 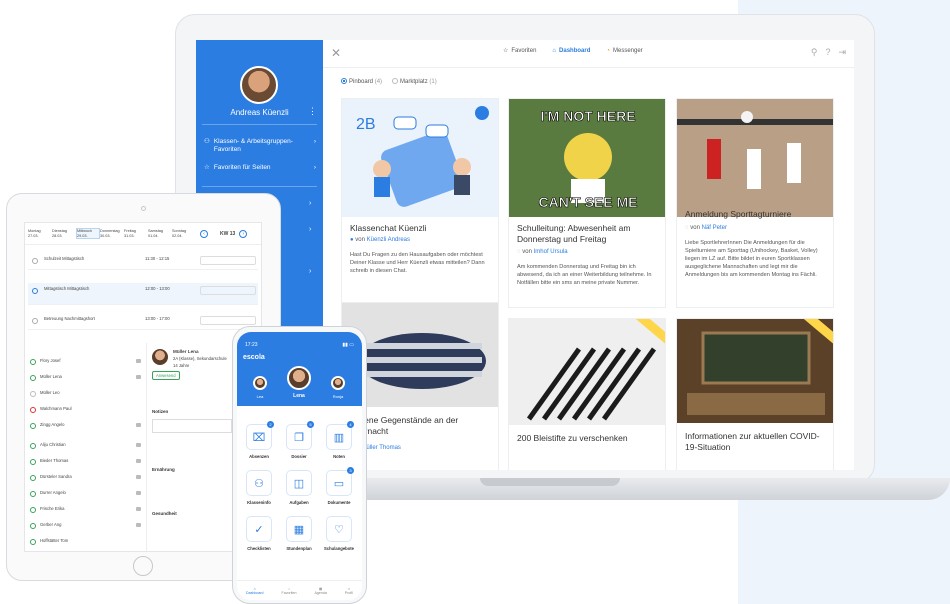 What do you see at coordinates (143, 294) in the screenshot?
I see `schedule-row: Mittagstisch Mittagstisch 12:00 - 13:00` at bounding box center [143, 294].